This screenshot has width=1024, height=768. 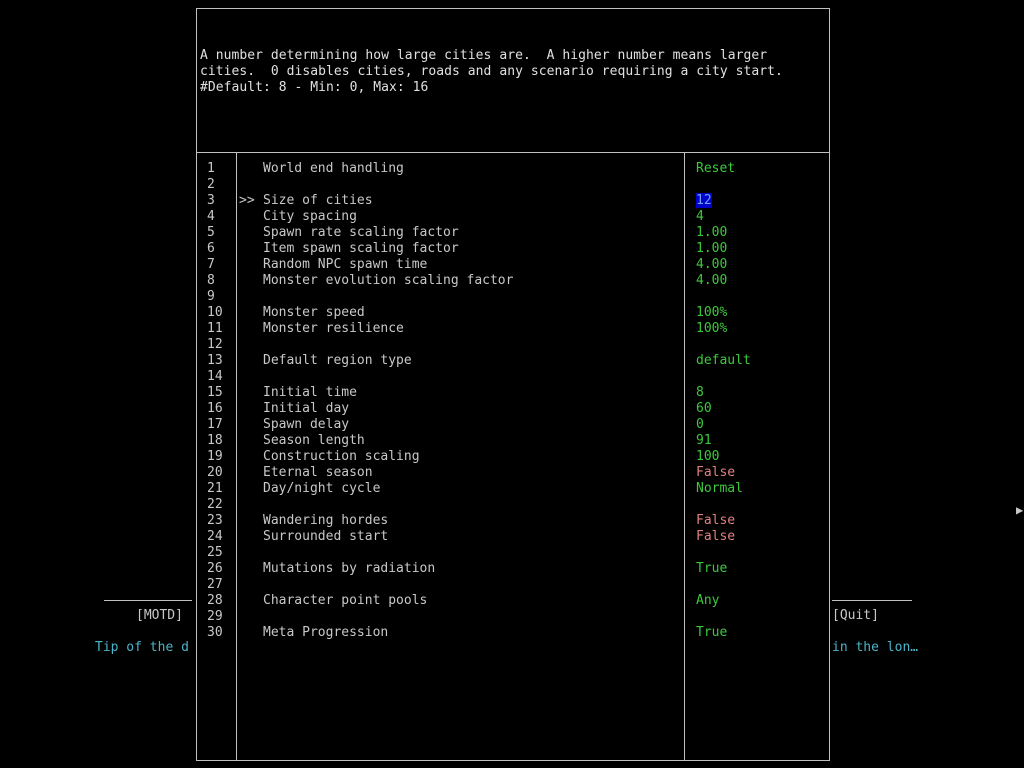 What do you see at coordinates (459, 633) in the screenshot?
I see `option-row: Meta Progression` at bounding box center [459, 633].